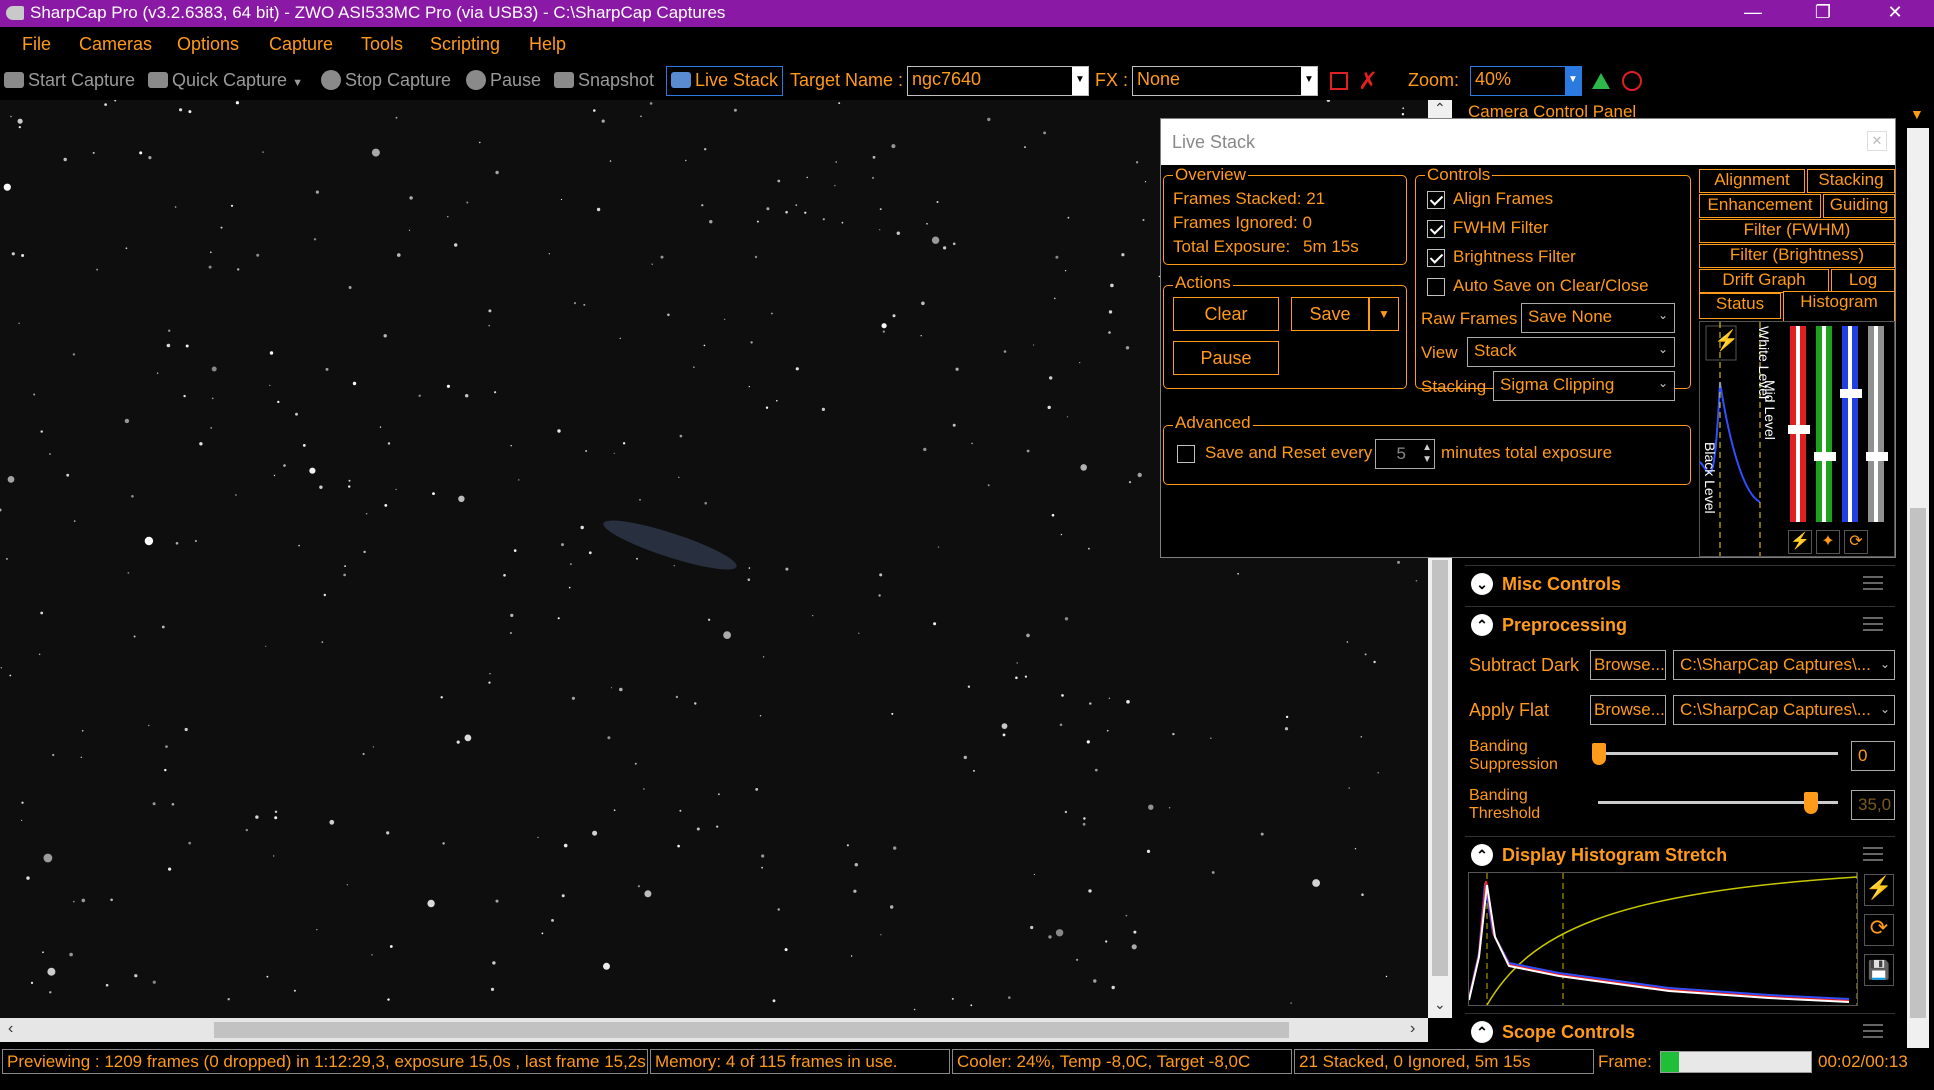 Image resolution: width=1934 pixels, height=1090 pixels. I want to click on tab-stacking: Stacking, so click(1851, 181).